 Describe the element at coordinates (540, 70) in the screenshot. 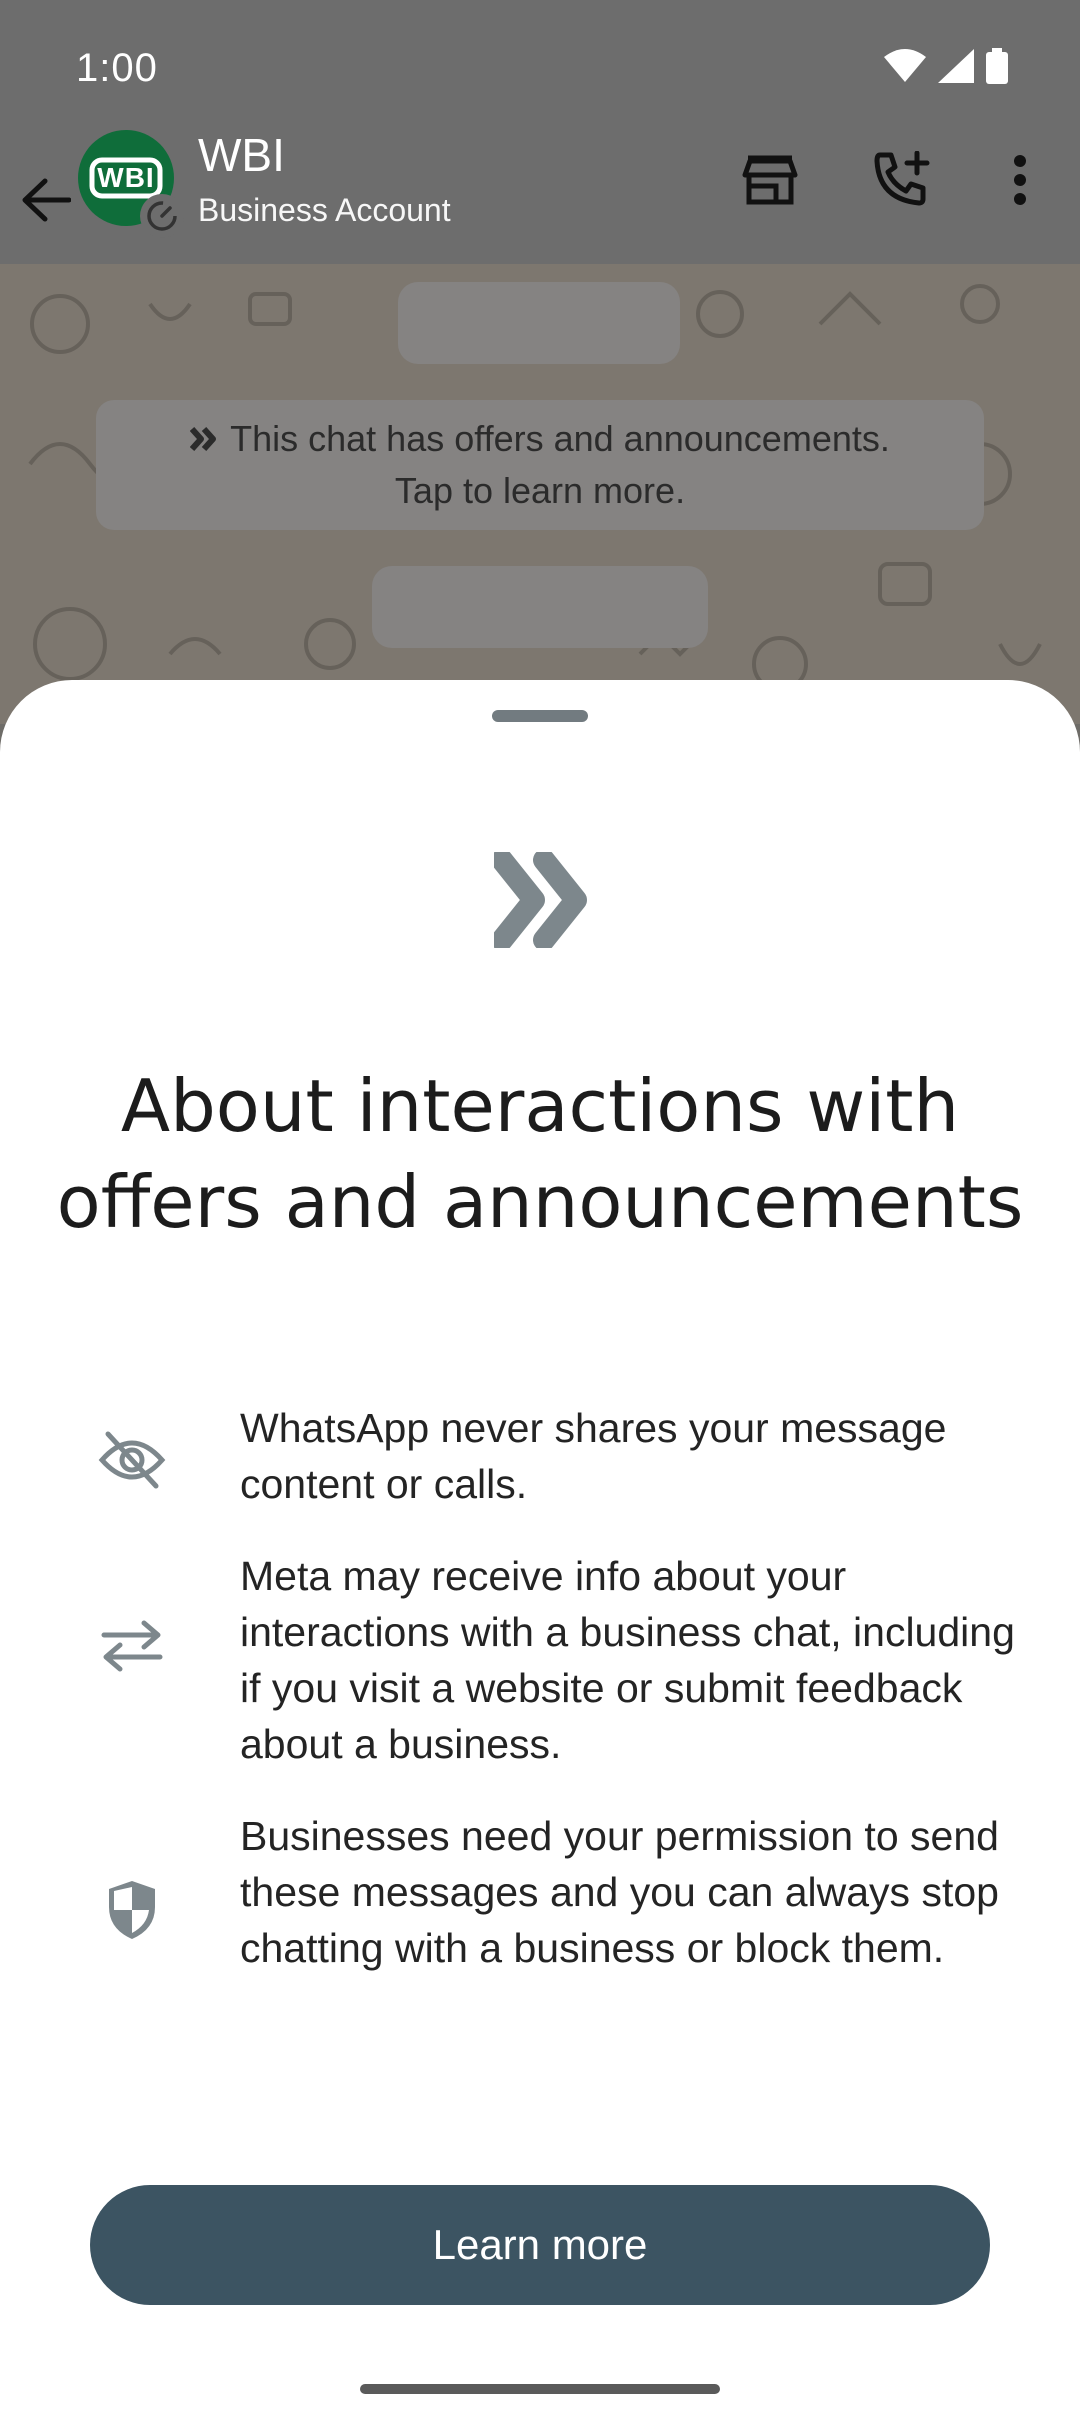

I see `status-bar: 1:00` at that location.